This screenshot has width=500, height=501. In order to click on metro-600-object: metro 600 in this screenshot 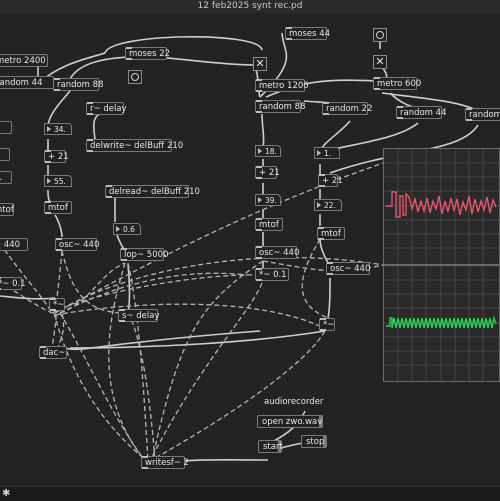, I will do `click(397, 83)`.